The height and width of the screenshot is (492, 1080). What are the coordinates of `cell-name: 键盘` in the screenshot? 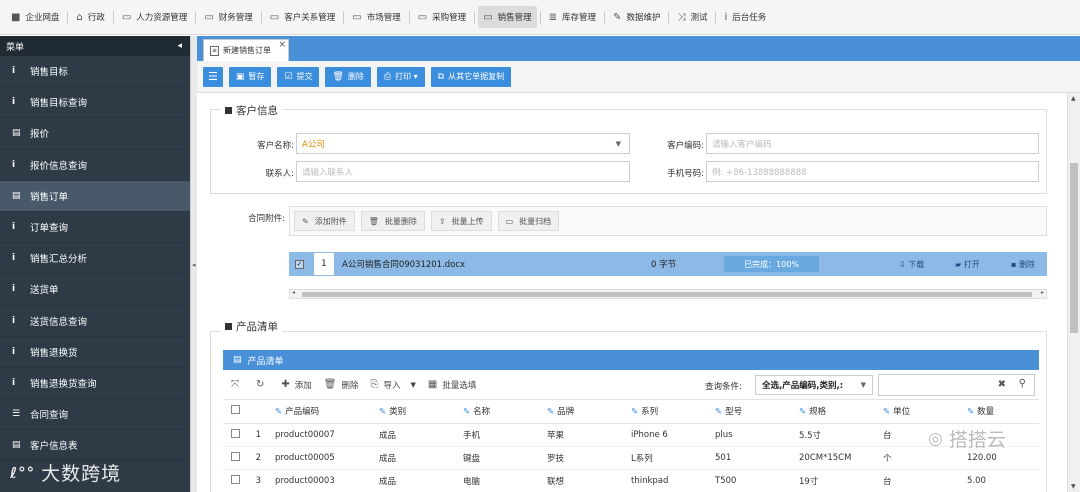 It's located at (497, 458).